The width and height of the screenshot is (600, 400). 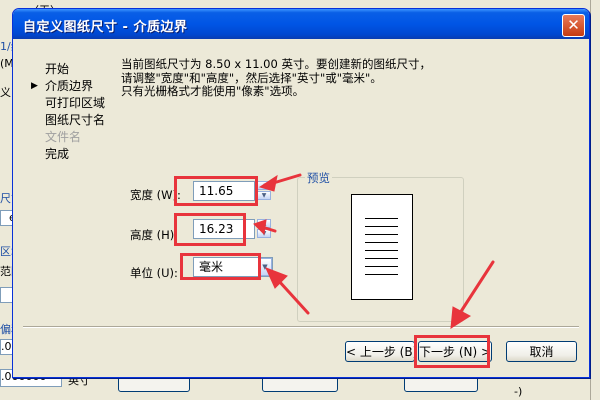 I want to click on width-arrowhead-icon, so click(x=268, y=183).